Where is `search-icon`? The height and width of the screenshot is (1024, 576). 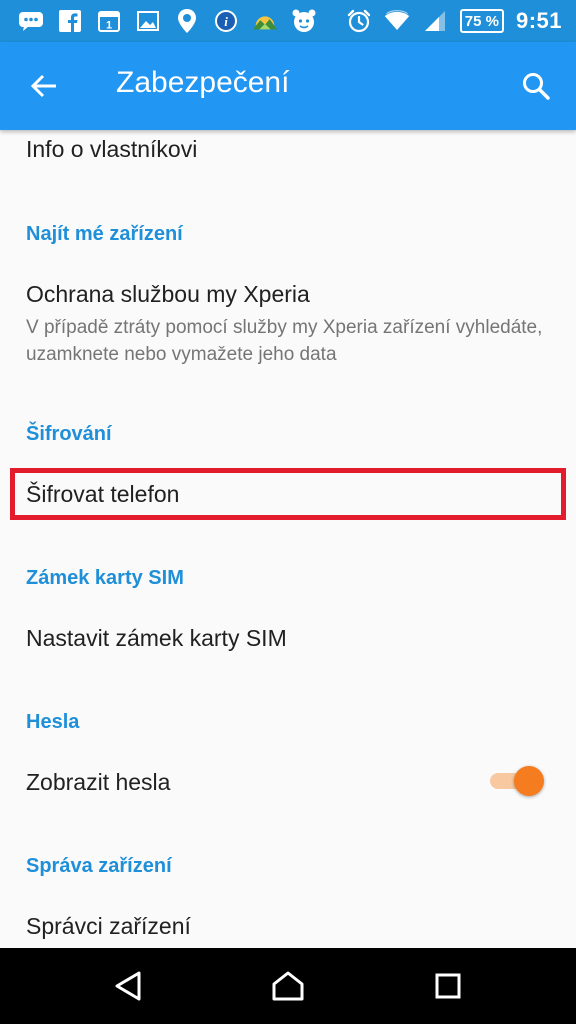 search-icon is located at coordinates (536, 86).